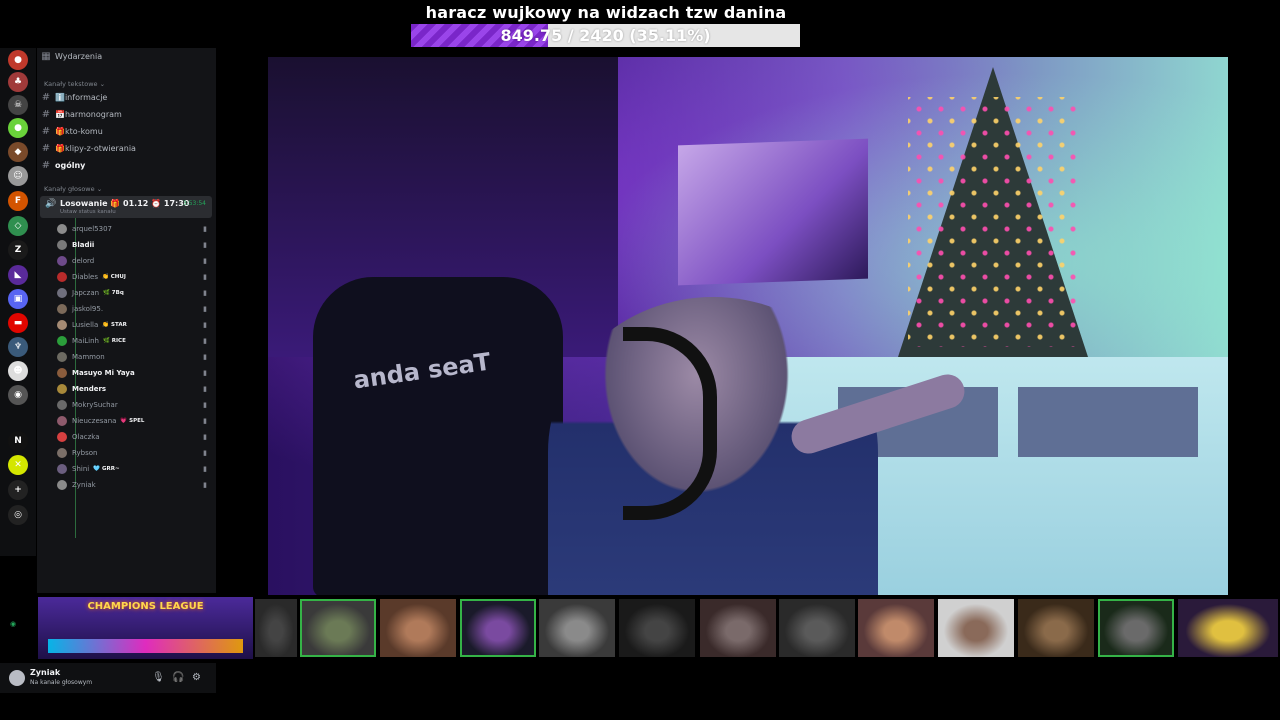 The width and height of the screenshot is (1280, 720). I want to click on server-icon: ◎, so click(18, 515).